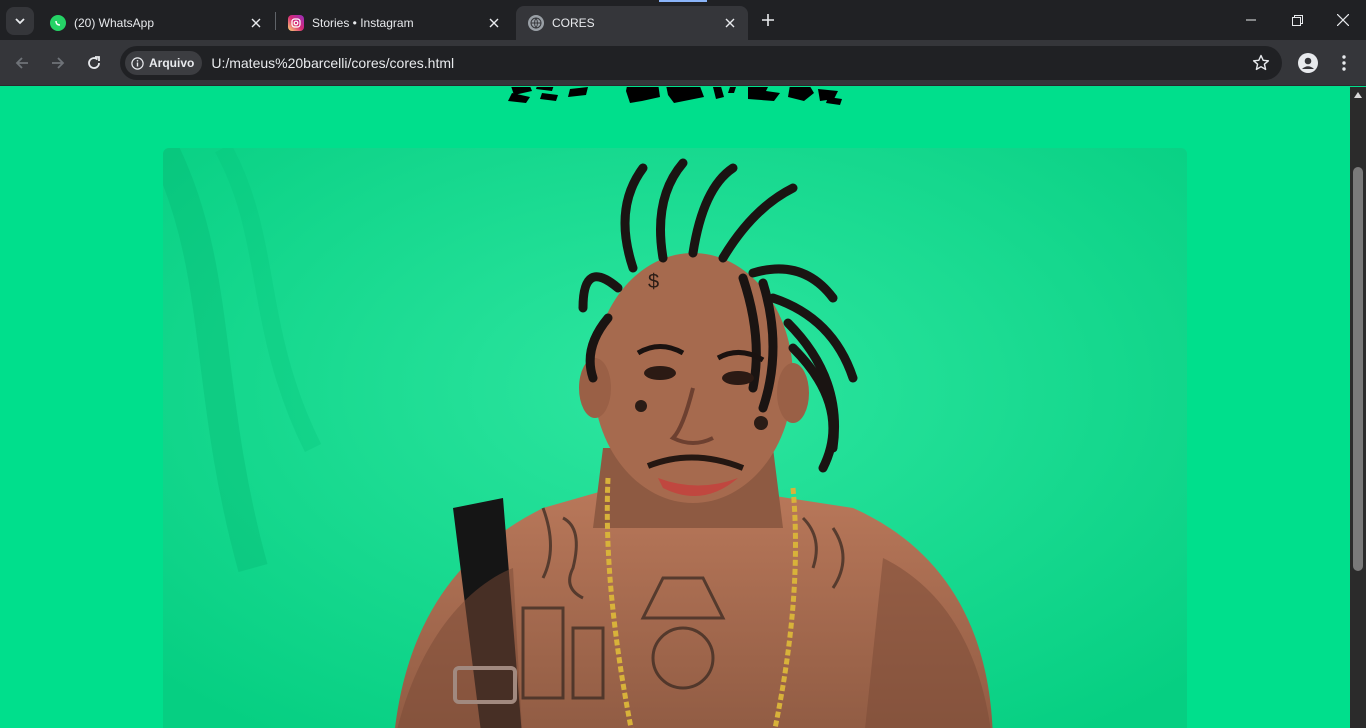 The image size is (1366, 728). I want to click on reload-icon, so click(94, 62).